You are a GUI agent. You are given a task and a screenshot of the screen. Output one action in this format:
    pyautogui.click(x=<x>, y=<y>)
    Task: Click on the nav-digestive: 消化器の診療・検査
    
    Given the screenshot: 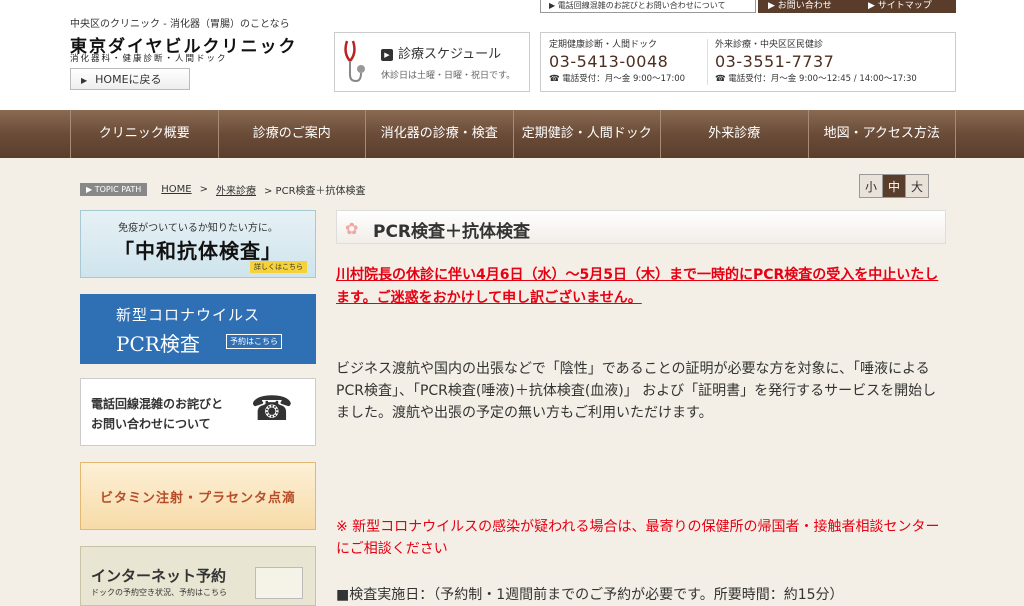 What is the action you would take?
    pyautogui.click(x=440, y=134)
    